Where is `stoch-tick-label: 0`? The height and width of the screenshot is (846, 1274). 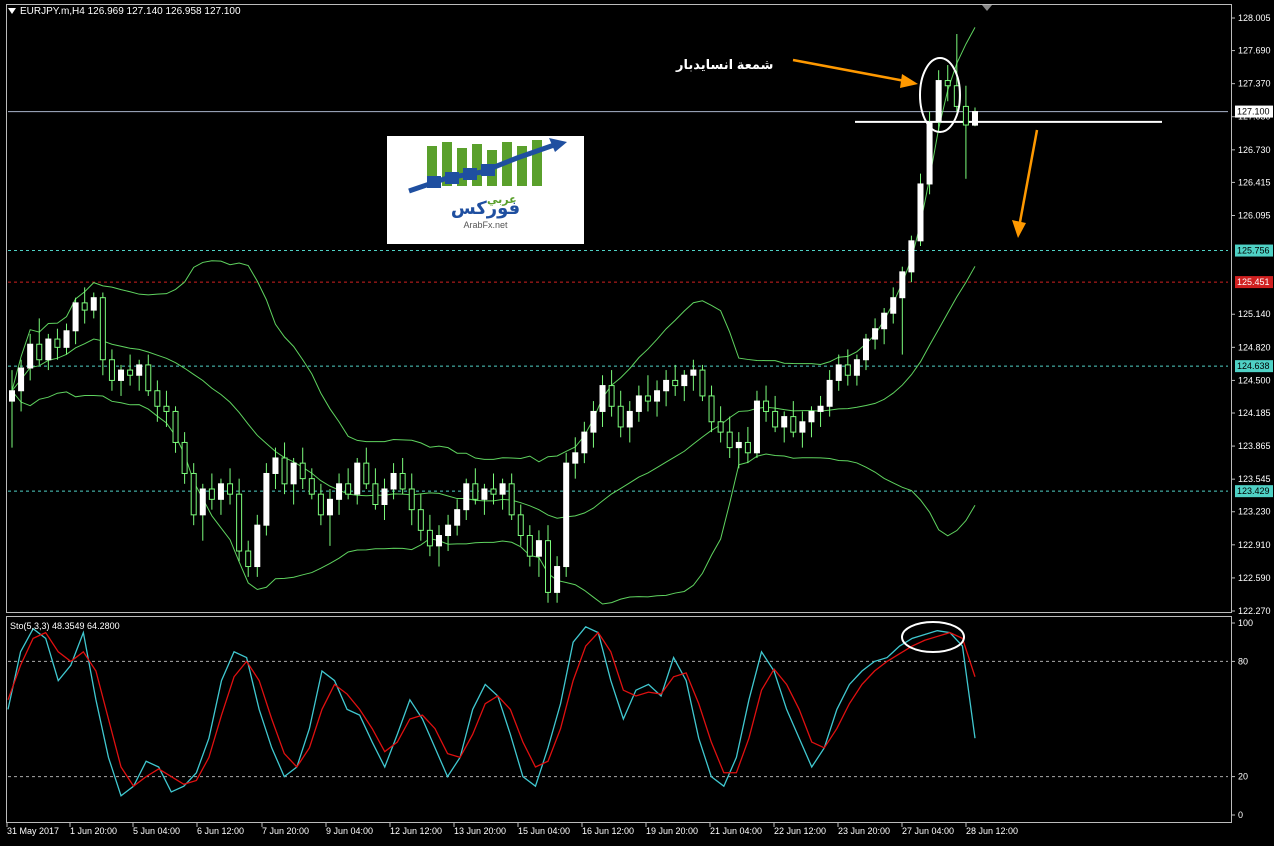 stoch-tick-label: 0 is located at coordinates (1240, 815).